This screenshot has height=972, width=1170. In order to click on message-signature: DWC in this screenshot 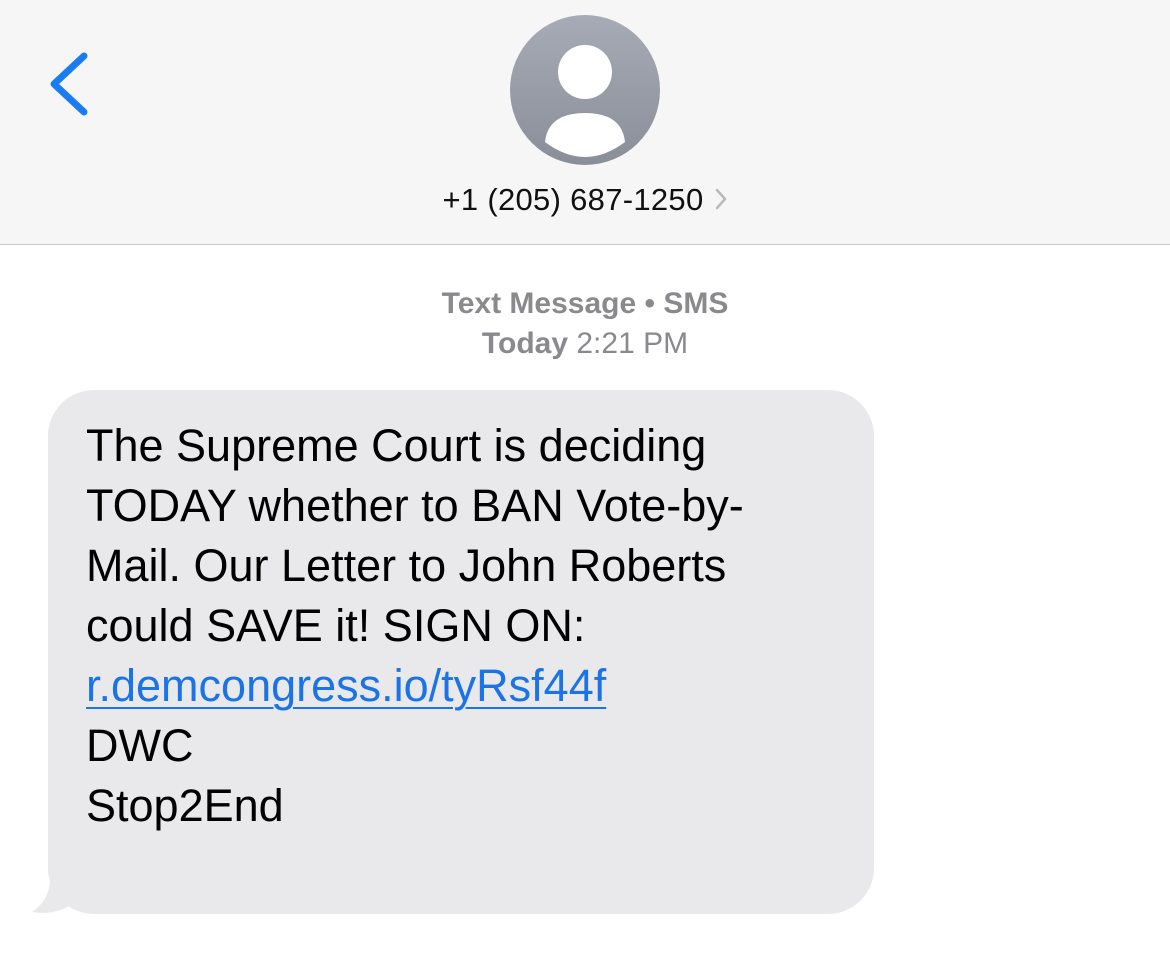, I will do `click(140, 745)`.